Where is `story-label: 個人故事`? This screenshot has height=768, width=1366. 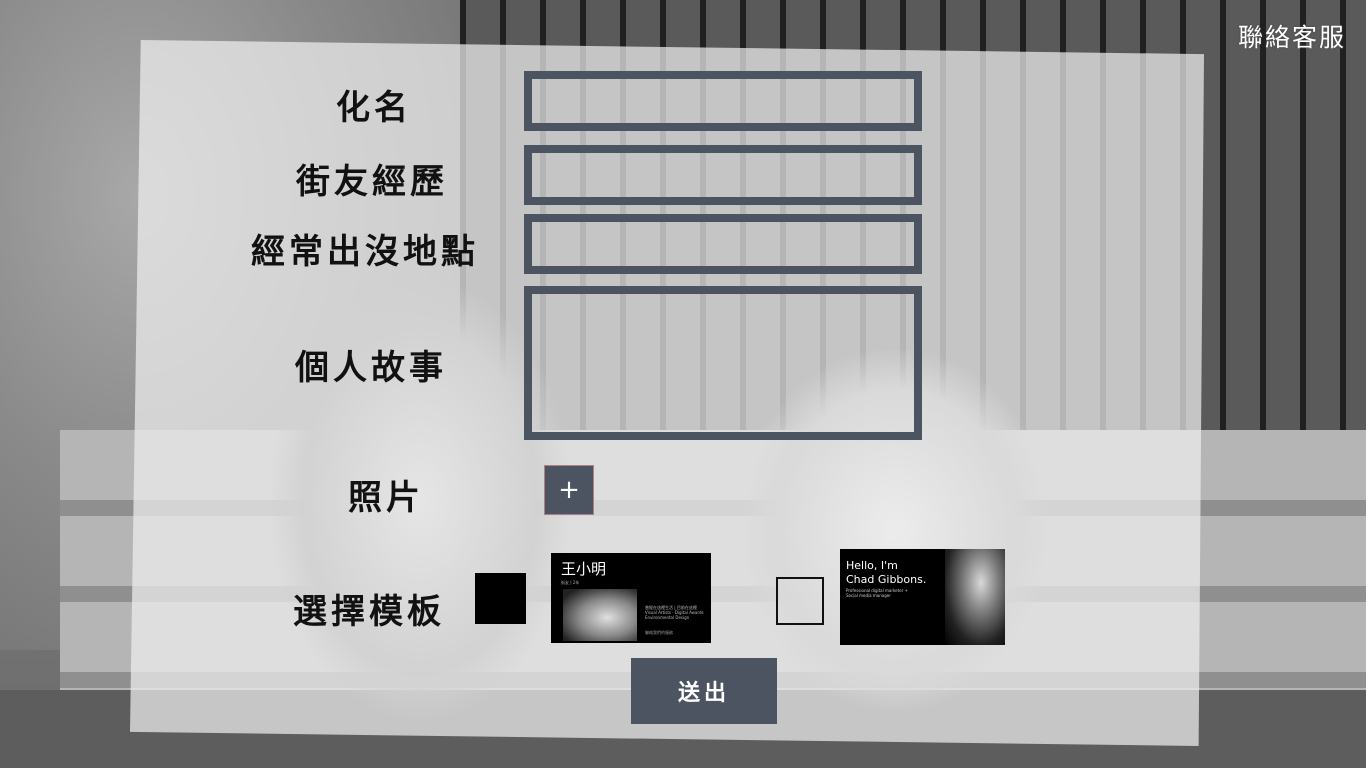
story-label: 個人故事 is located at coordinates (371, 368).